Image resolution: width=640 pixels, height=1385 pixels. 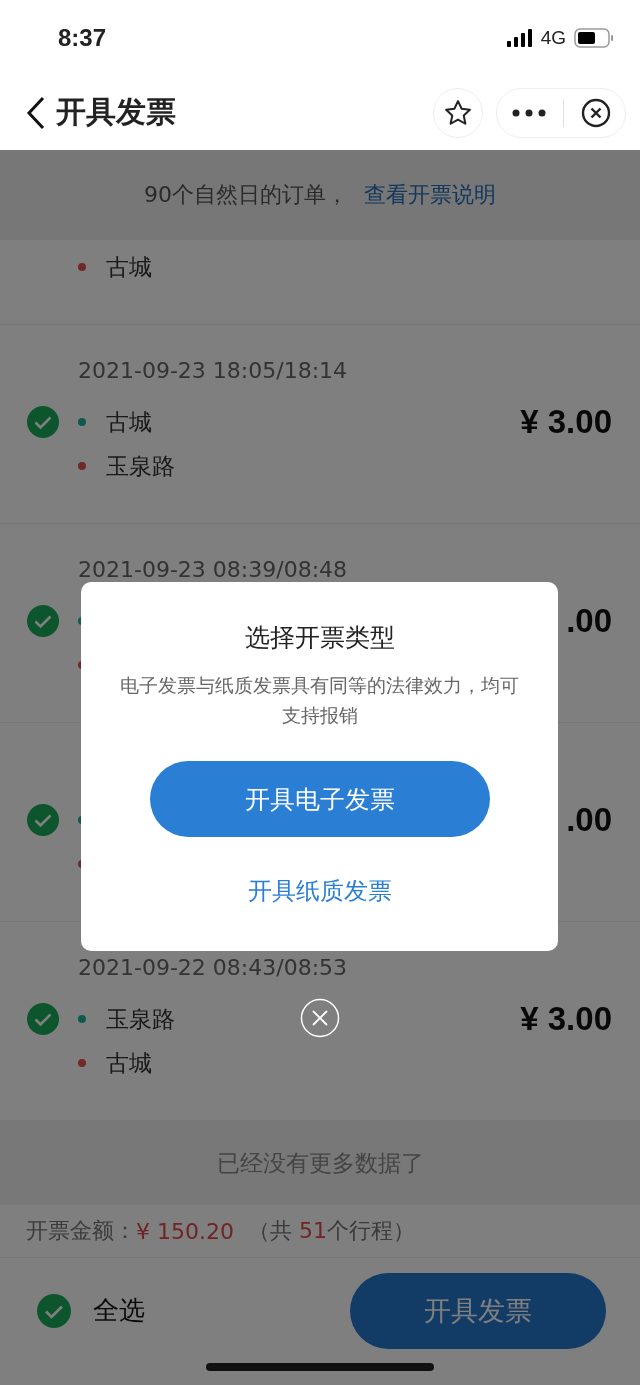 I want to click on total-amount: ¥ 150.20, so click(x=185, y=1231).